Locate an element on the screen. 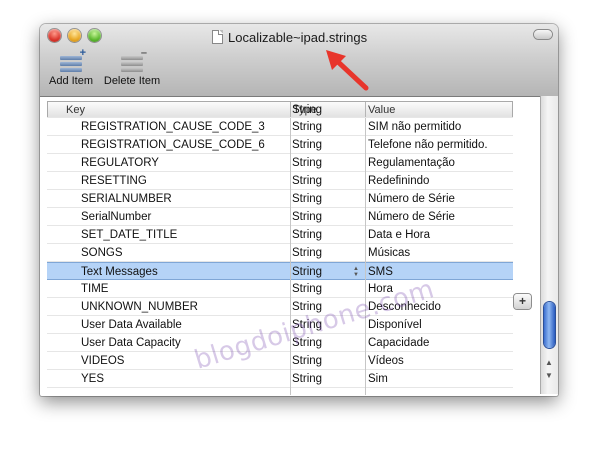  cell-key: REGULATORY is located at coordinates (120, 163).